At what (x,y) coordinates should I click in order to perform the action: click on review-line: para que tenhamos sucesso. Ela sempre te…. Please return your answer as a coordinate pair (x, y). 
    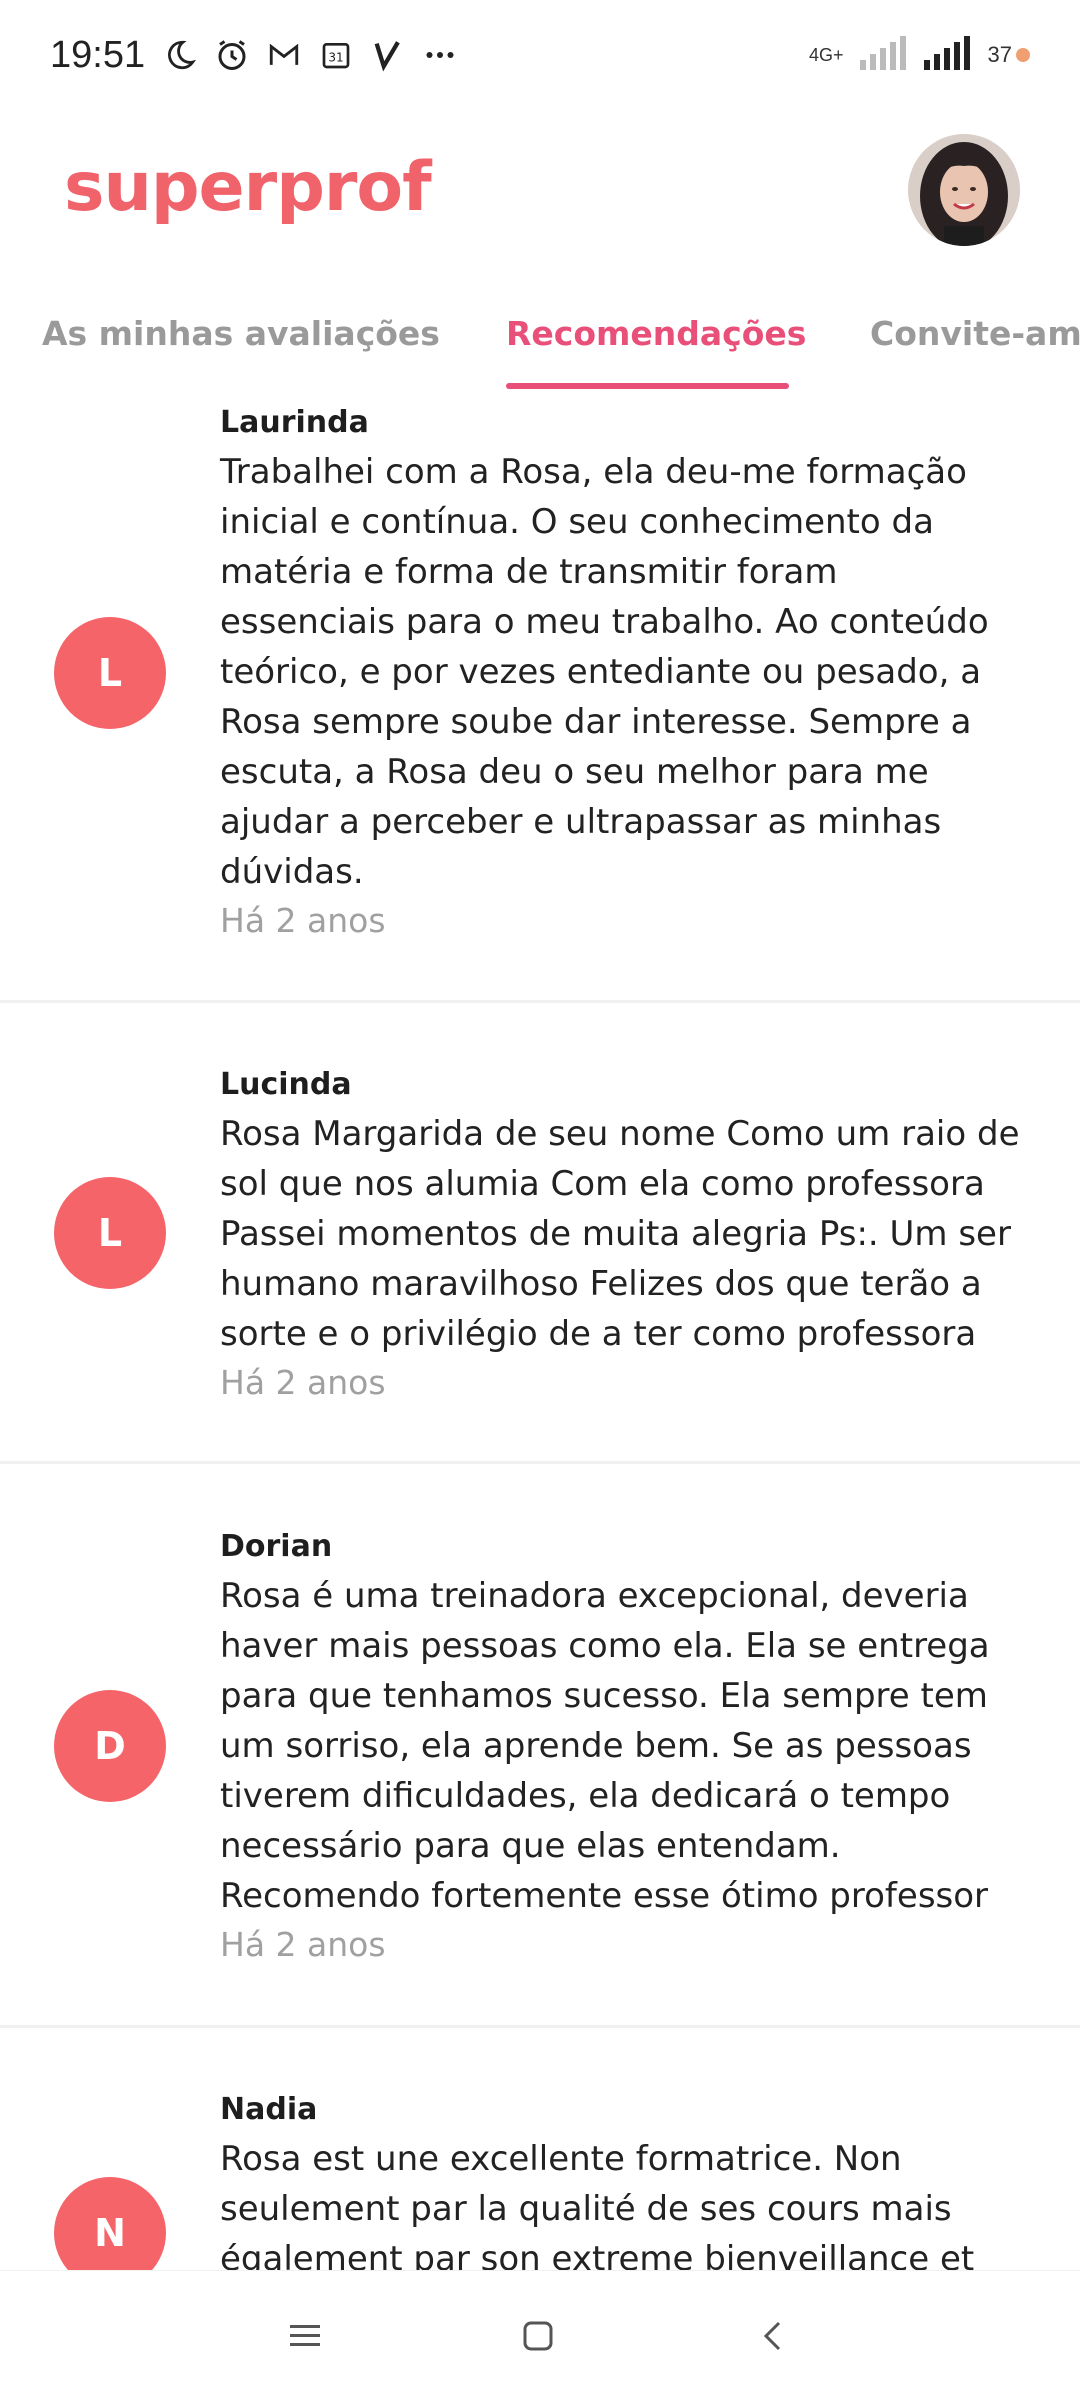
    Looking at the image, I should click on (604, 1696).